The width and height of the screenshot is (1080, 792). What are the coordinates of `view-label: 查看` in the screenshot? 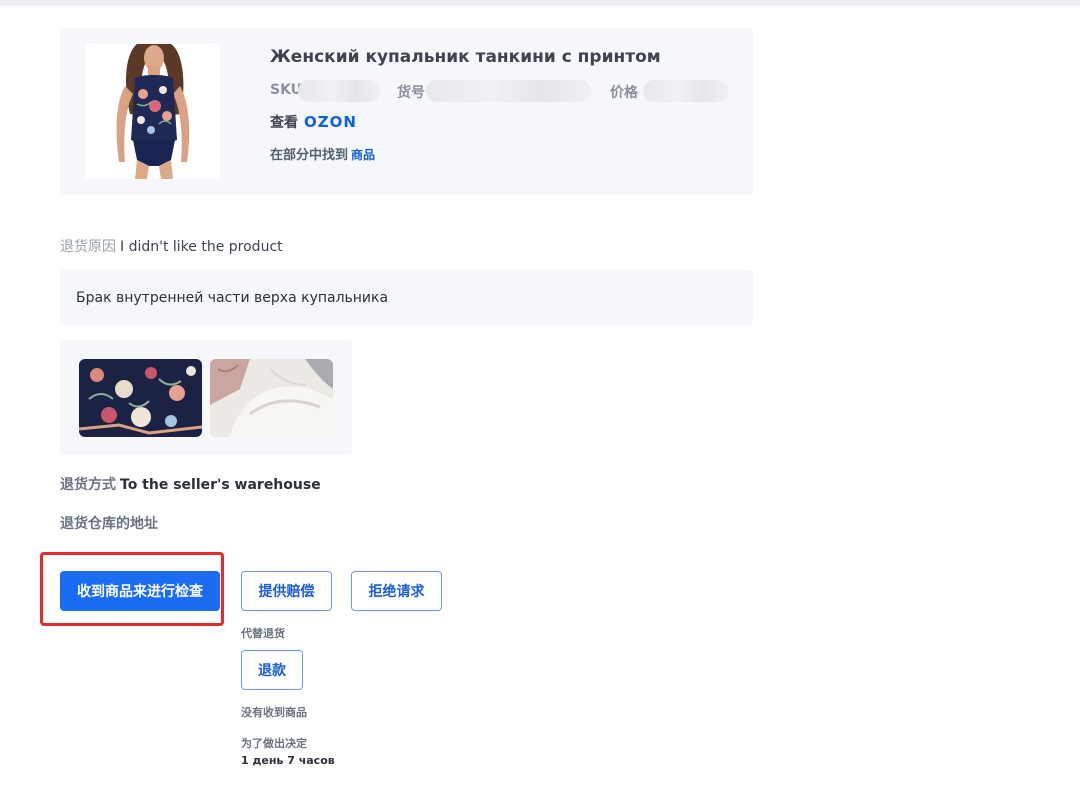 It's located at (284, 123).